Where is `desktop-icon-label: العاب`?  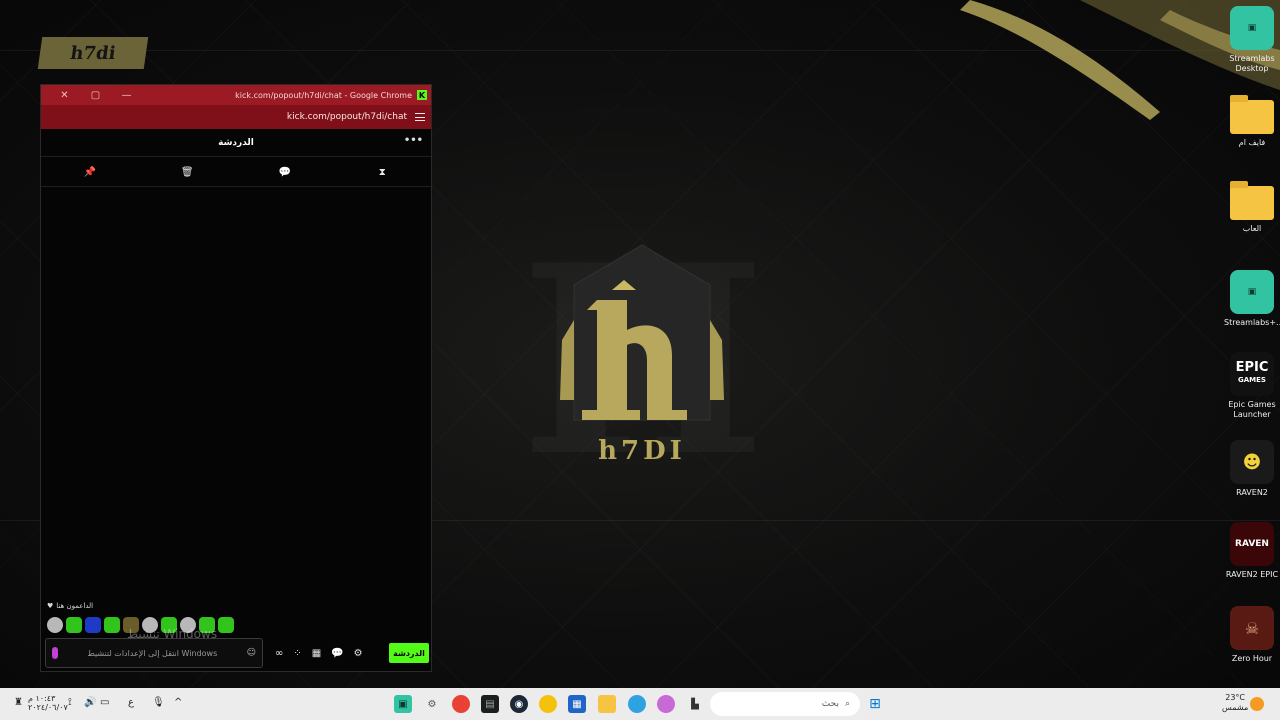
desktop-icon-label: العاب is located at coordinates (1252, 228).